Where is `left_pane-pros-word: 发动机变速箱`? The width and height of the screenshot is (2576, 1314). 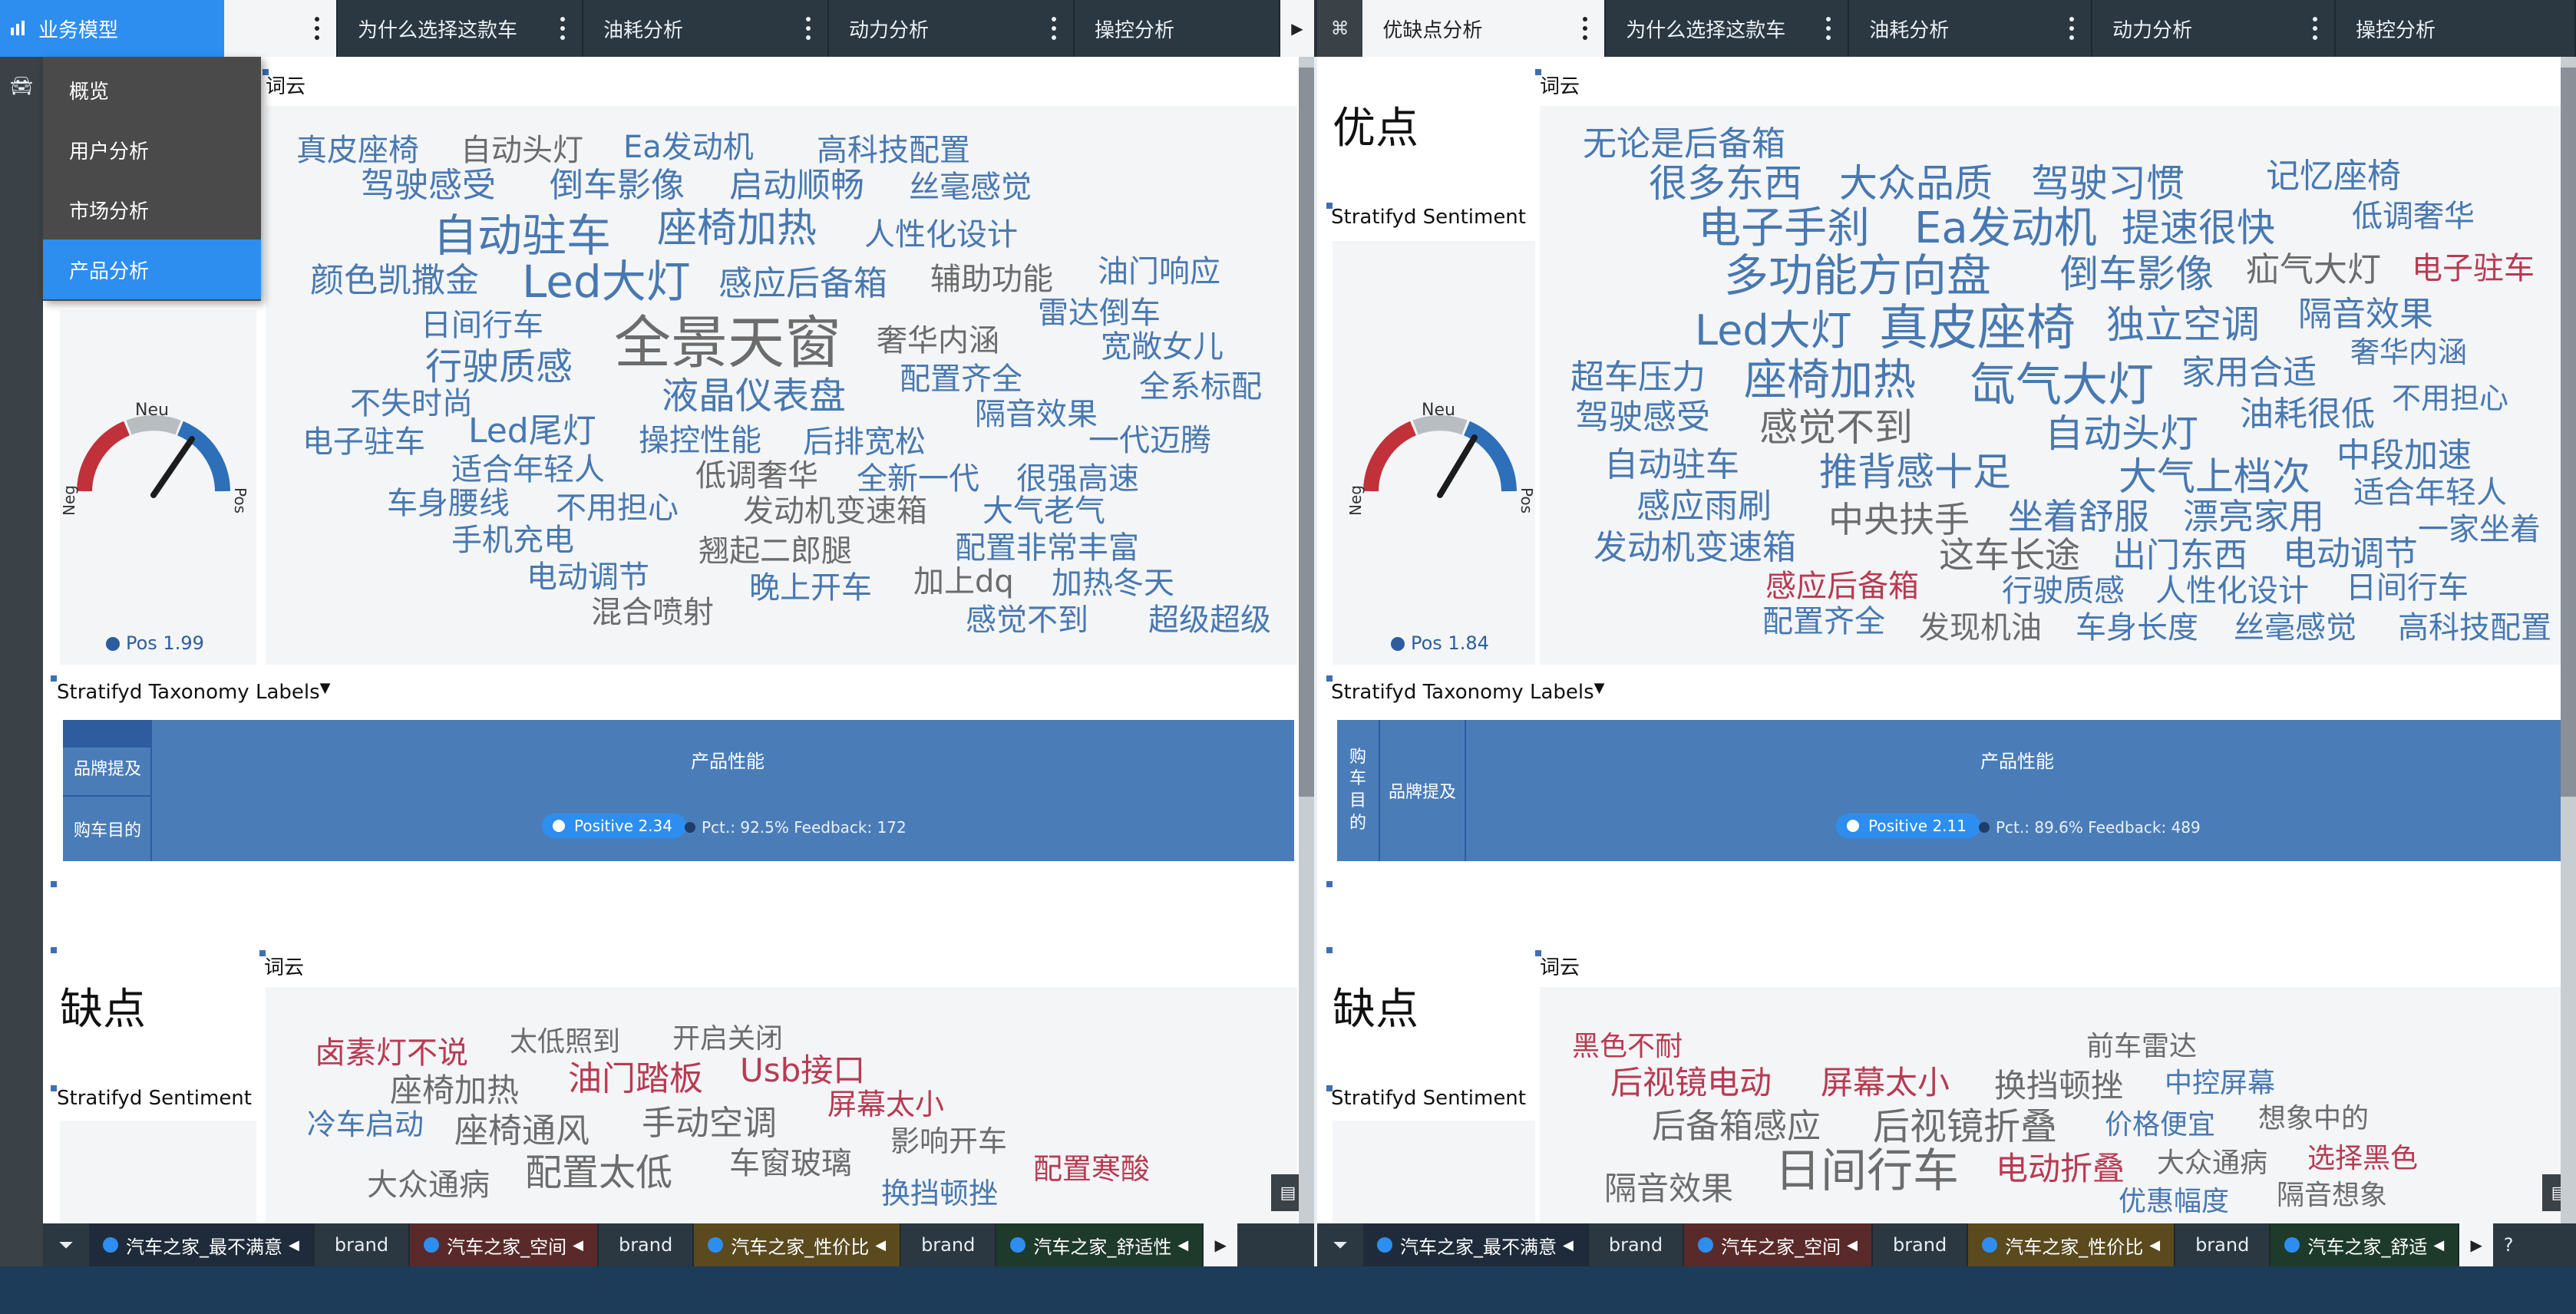
left_pane-pros-word: 发动机变速箱 is located at coordinates (835, 512).